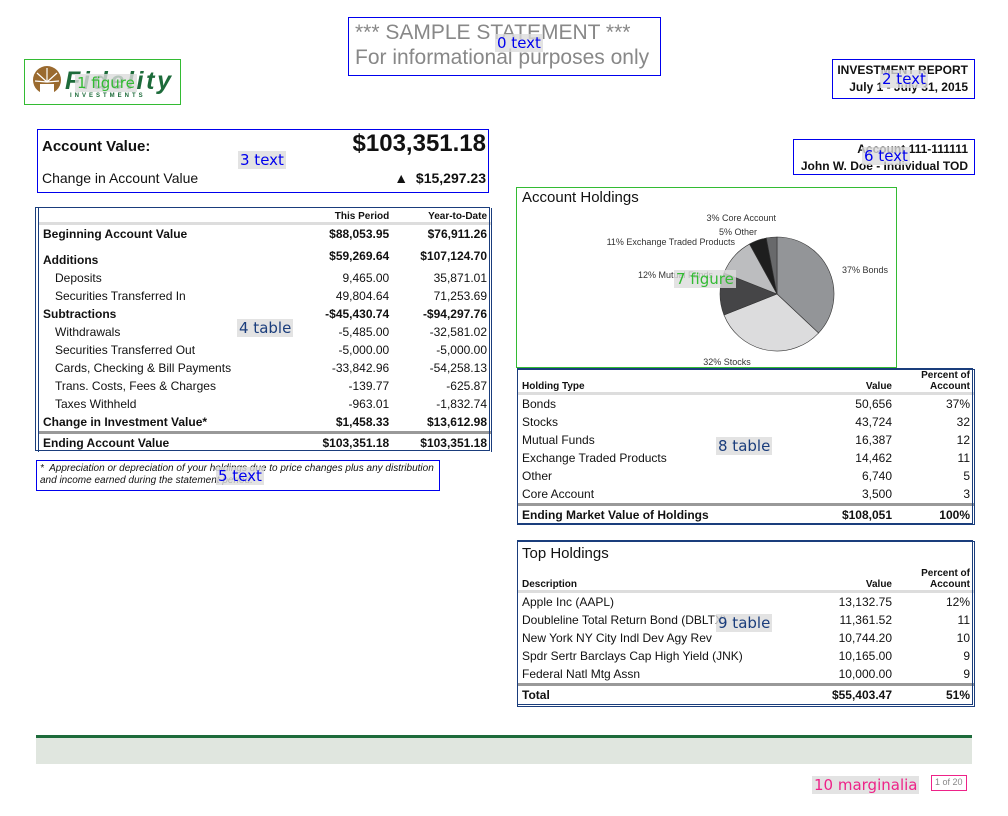  I want to click on row-label: Securities Transferred Out, so click(125, 350).